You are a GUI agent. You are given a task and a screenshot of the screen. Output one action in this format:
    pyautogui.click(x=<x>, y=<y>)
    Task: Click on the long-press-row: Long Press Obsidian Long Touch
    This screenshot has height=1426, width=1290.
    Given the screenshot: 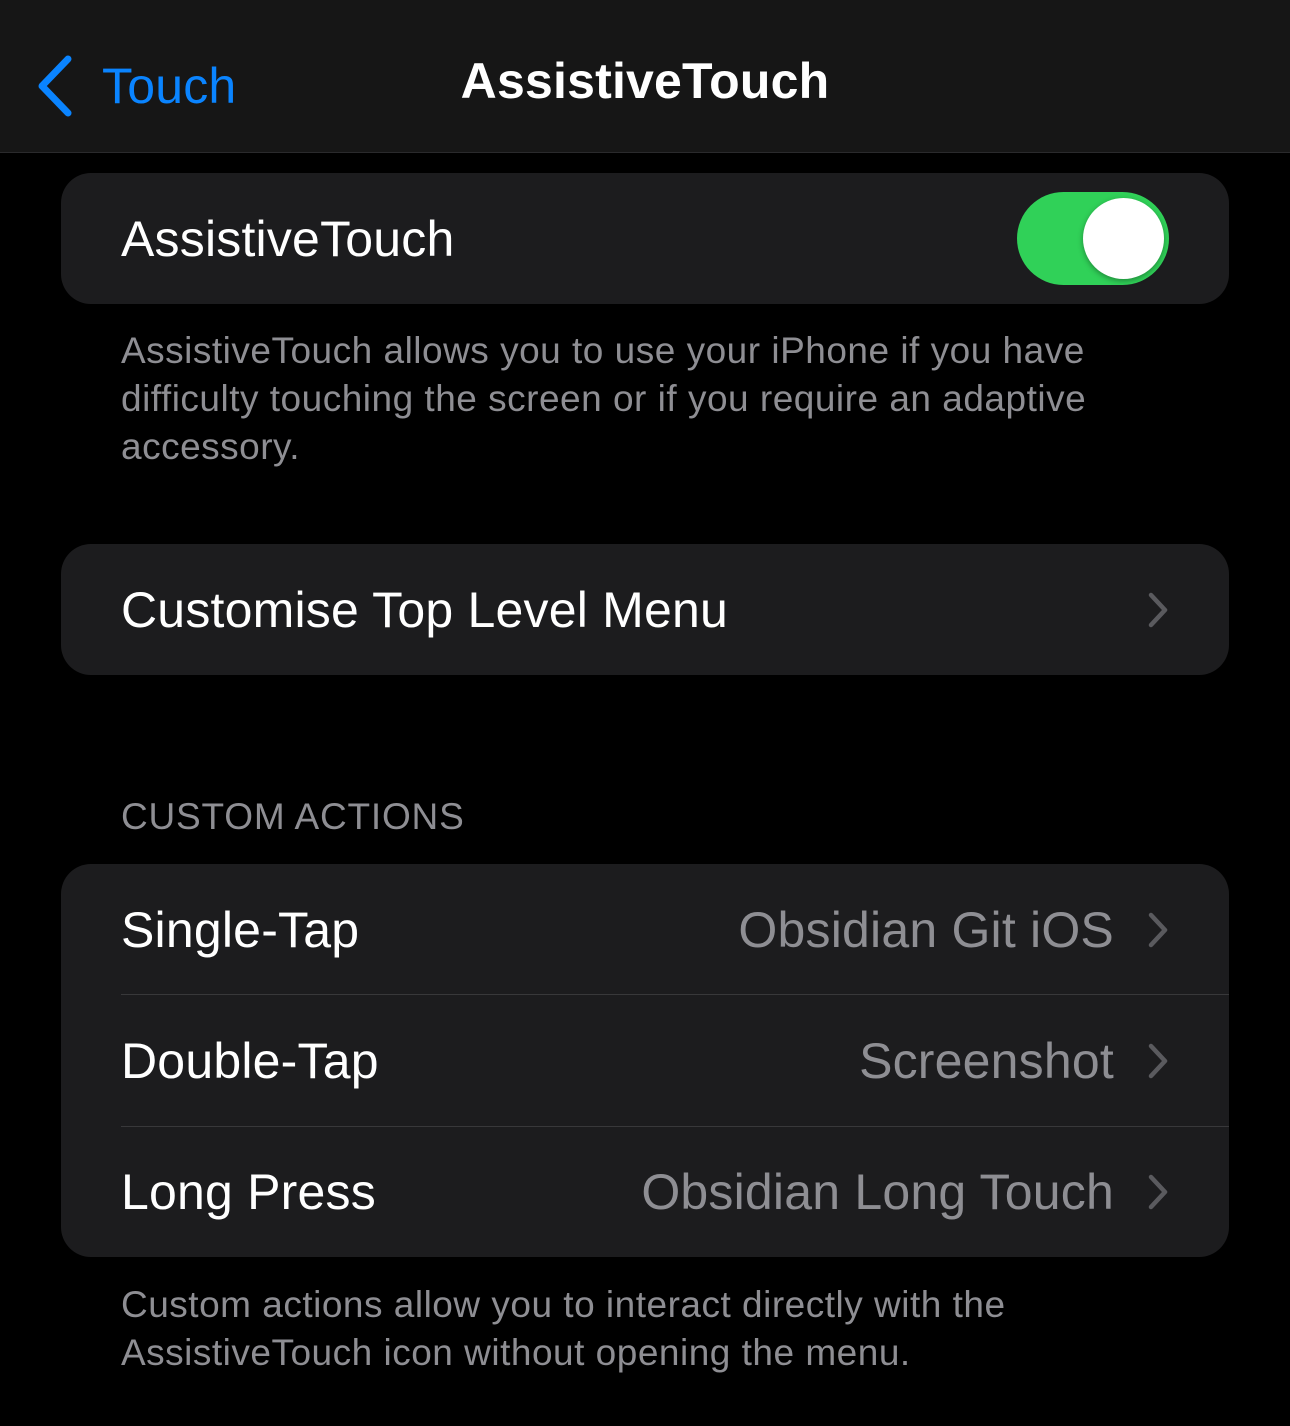 What is the action you would take?
    pyautogui.click(x=645, y=1191)
    